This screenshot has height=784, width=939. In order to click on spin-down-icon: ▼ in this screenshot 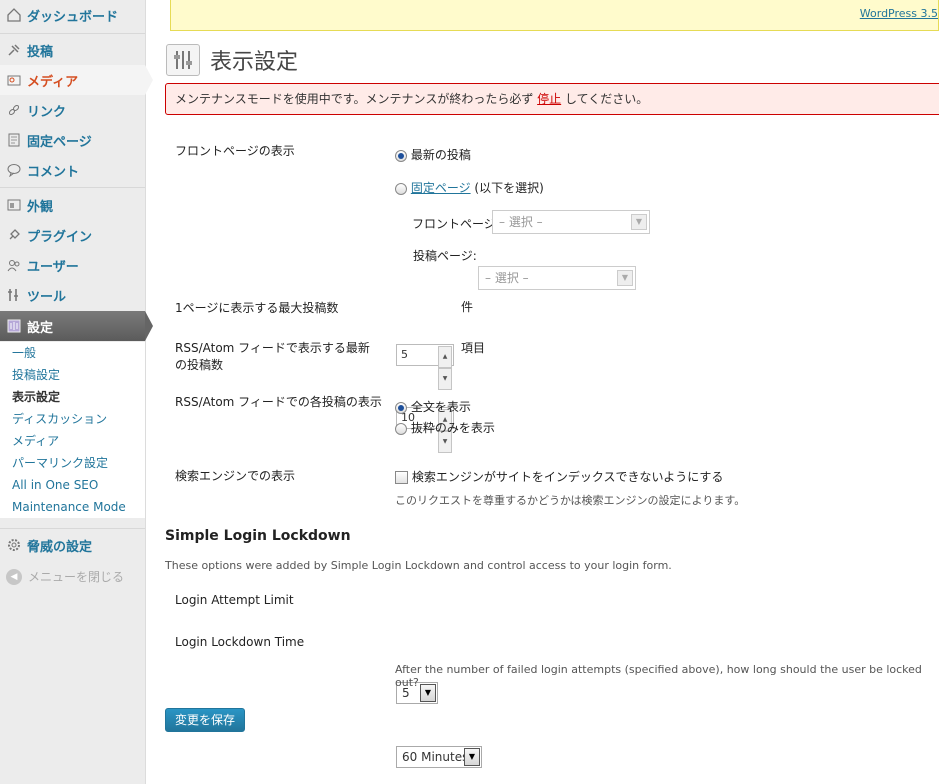, I will do `click(445, 379)`.